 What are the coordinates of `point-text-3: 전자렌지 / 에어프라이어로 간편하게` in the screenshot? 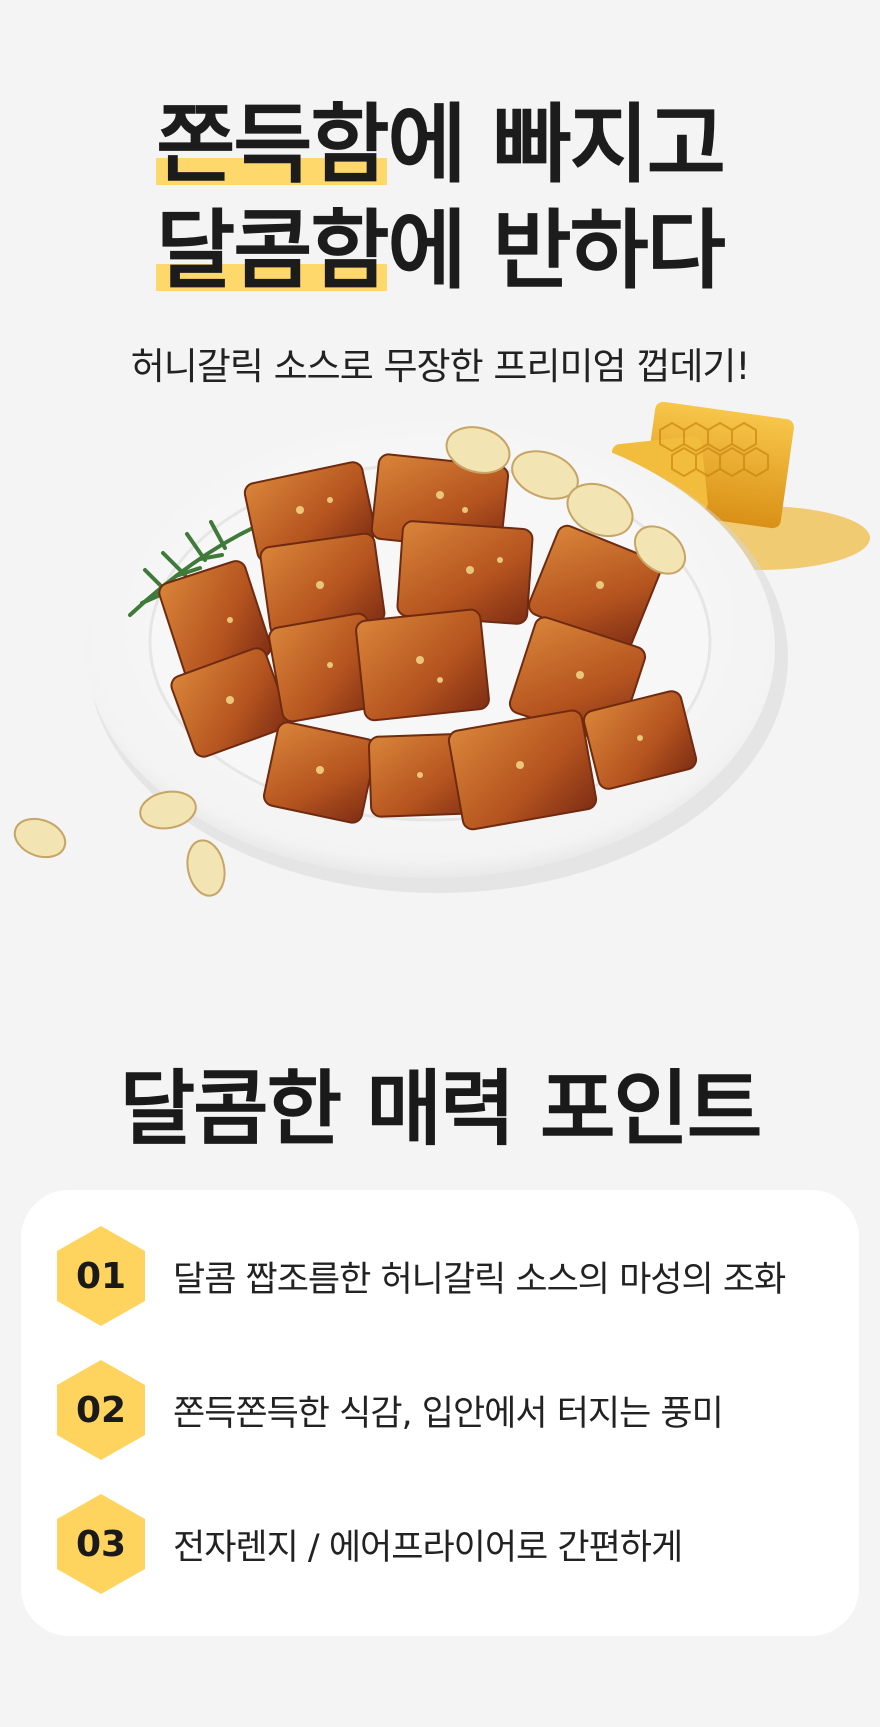 It's located at (428, 1547).